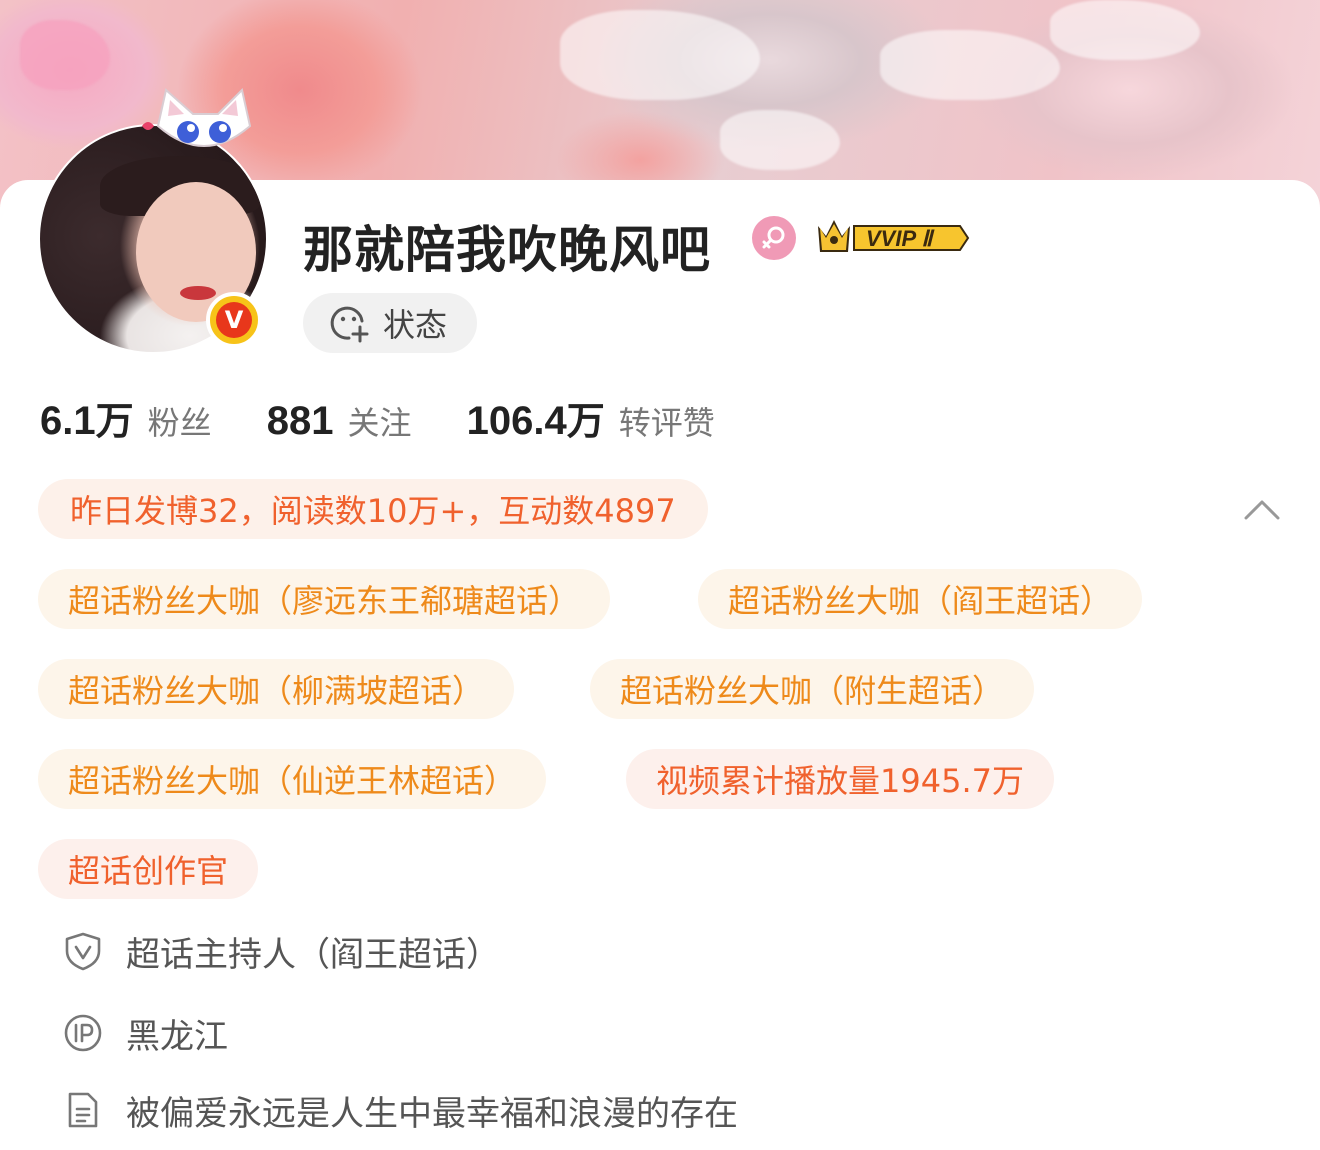  I want to click on stat-interactions: 106.4万 转评赞, so click(591, 417).